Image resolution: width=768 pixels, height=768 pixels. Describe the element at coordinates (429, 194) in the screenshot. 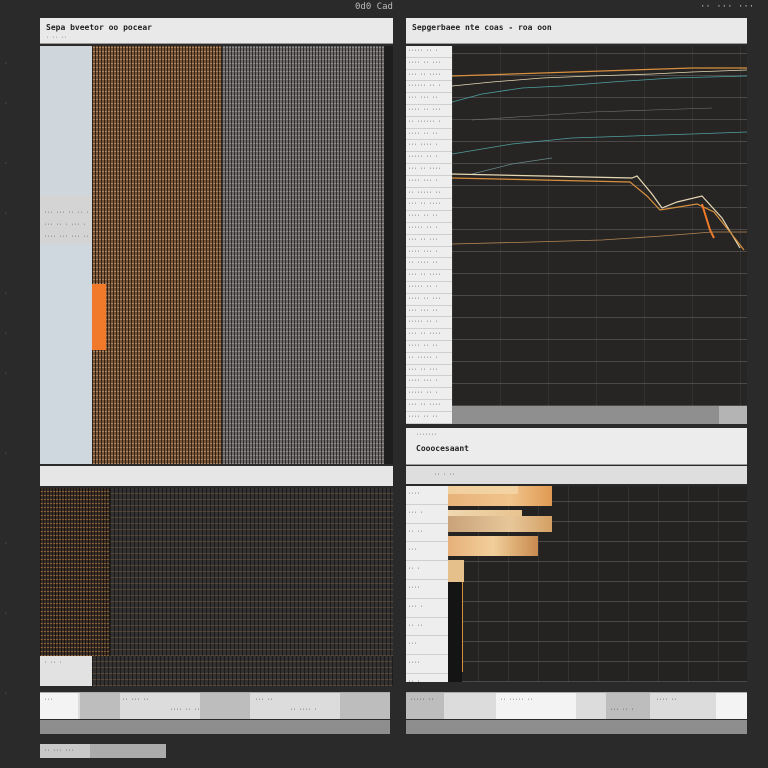

I see `right-top-row-label-13: ·· ····· ··` at that location.